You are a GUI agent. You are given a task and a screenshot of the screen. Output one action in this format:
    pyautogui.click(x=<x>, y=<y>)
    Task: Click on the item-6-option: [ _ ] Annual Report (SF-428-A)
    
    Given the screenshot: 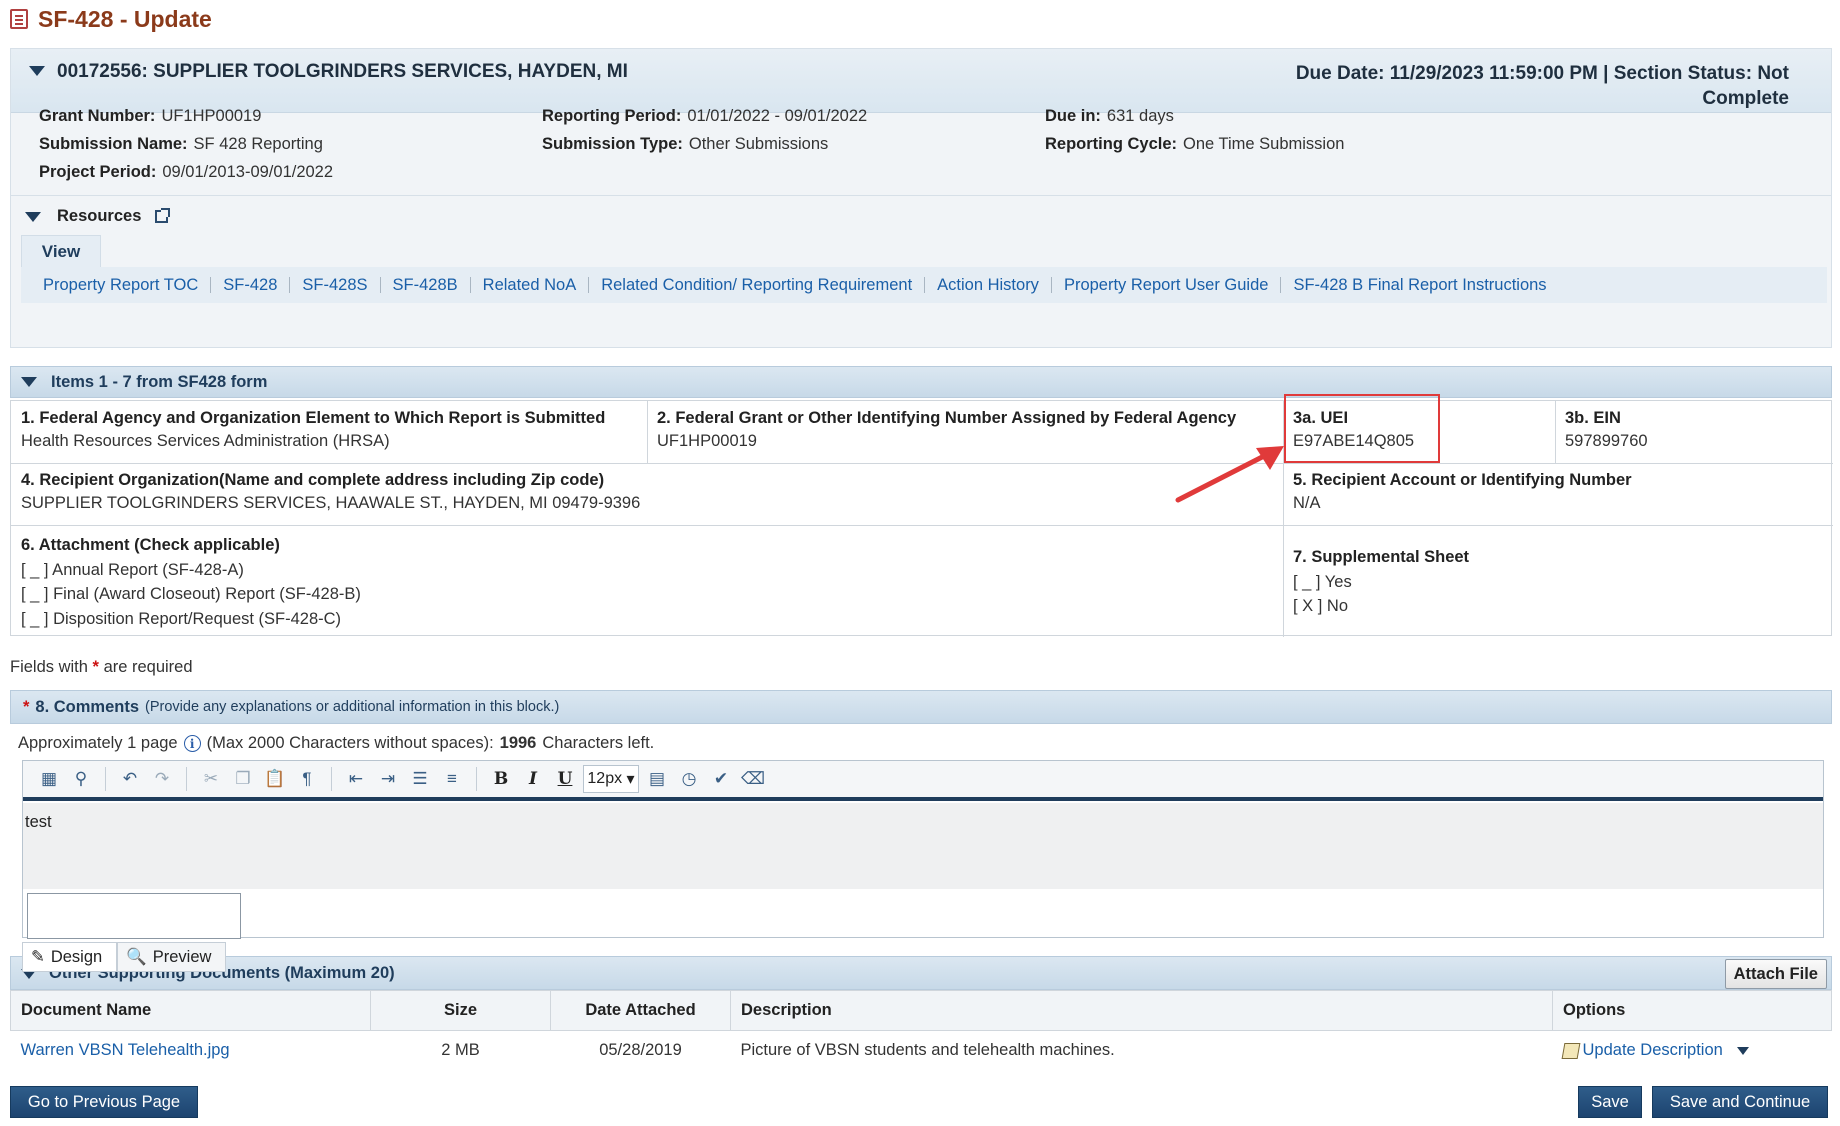 What is the action you would take?
    pyautogui.click(x=132, y=569)
    